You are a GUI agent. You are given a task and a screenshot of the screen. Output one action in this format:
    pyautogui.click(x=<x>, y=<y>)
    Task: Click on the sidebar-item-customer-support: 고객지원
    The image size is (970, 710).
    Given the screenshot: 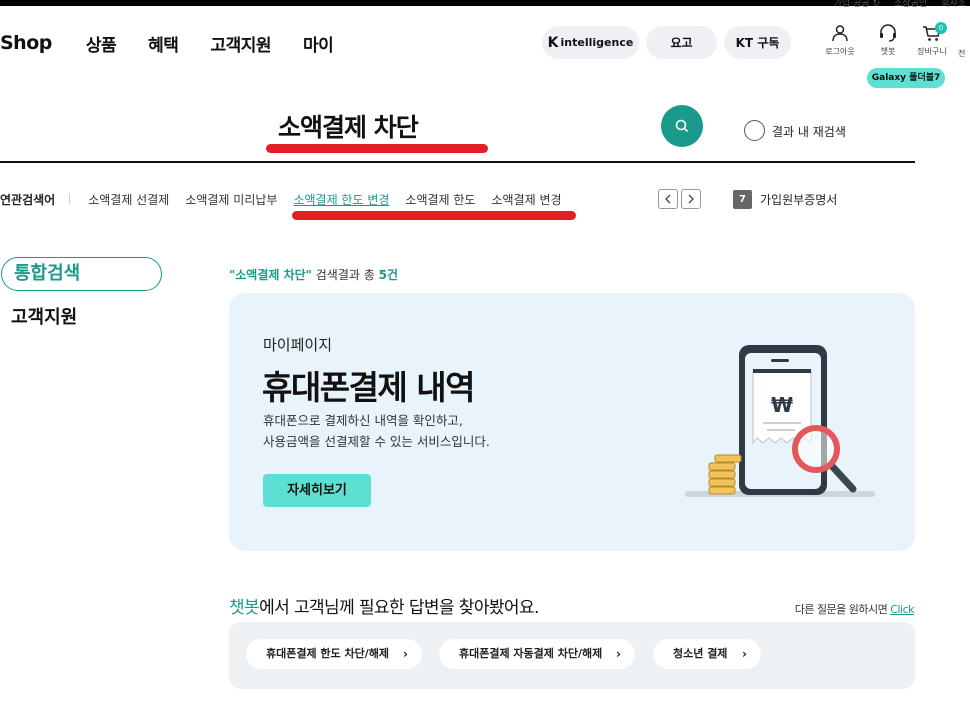 What is the action you would take?
    pyautogui.click(x=44, y=316)
    